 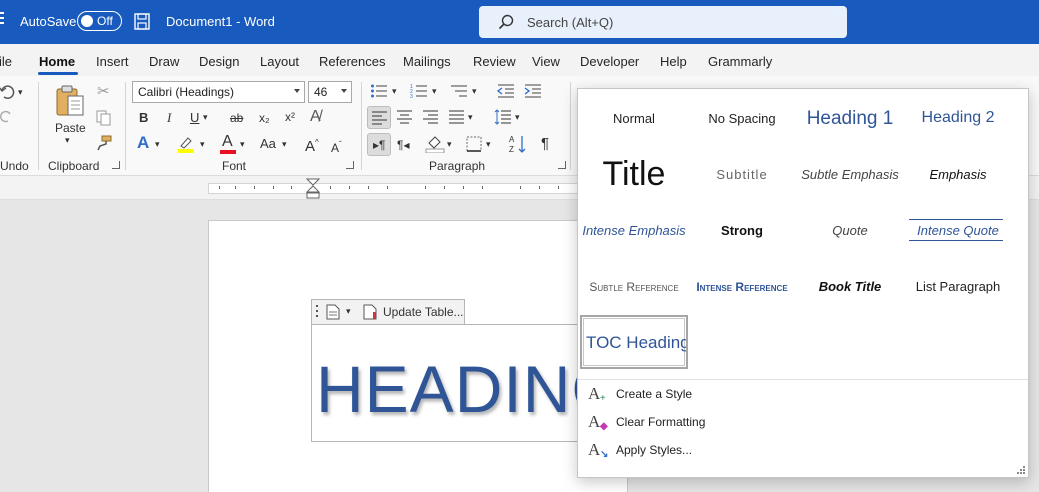 I want to click on tab-file: ile, so click(x=6, y=61).